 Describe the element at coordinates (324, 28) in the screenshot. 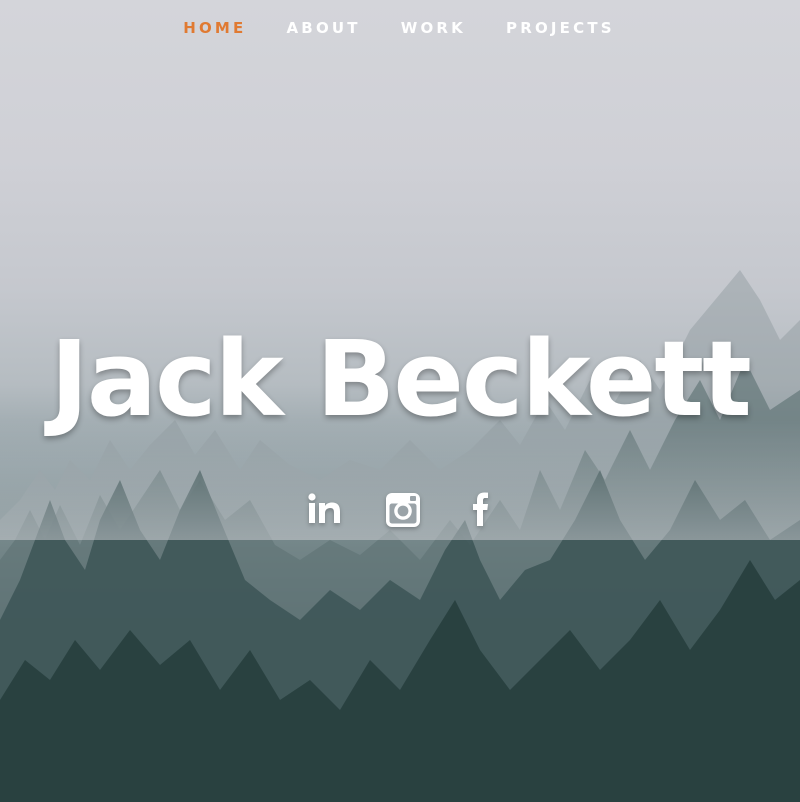

I see `nav-about-link: ABOUT` at that location.